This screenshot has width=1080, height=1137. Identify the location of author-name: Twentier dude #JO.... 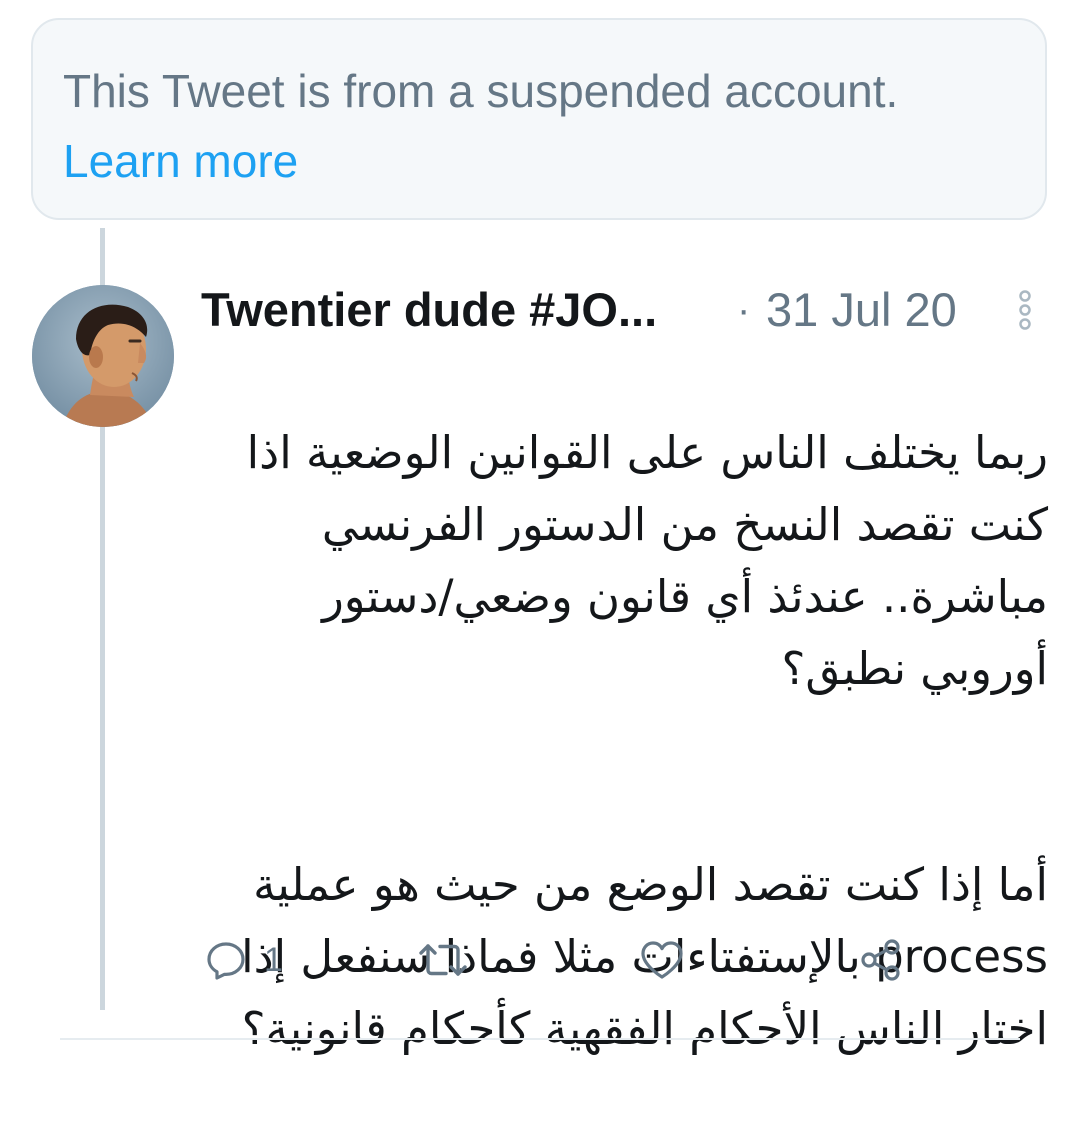
(429, 310).